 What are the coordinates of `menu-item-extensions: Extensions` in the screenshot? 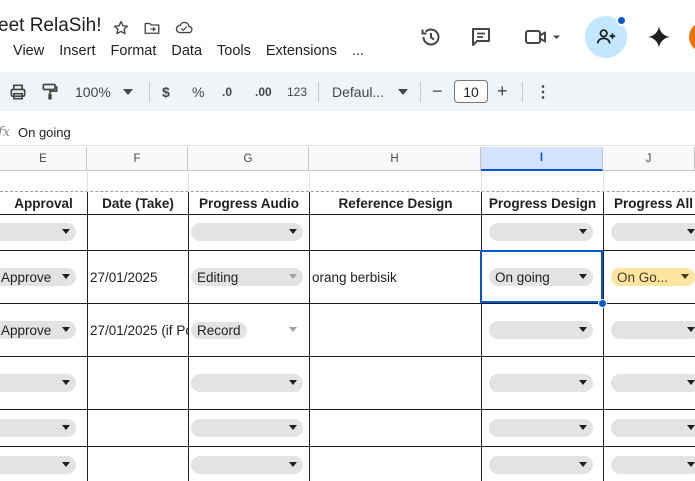 It's located at (301, 51).